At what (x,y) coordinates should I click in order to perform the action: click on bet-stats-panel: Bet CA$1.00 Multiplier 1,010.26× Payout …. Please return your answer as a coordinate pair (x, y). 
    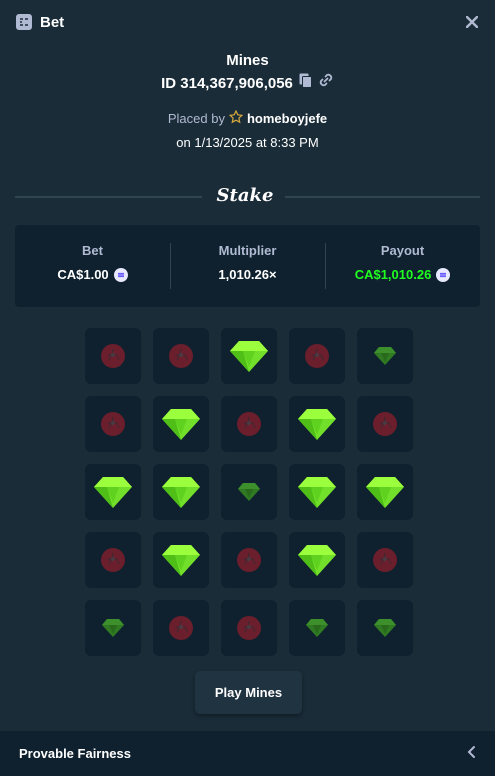
    Looking at the image, I should click on (247, 266).